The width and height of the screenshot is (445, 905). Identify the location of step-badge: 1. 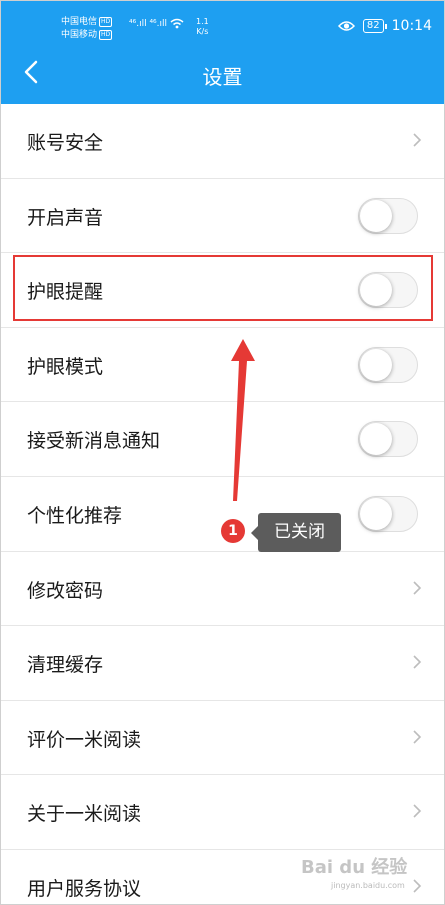
(233, 531).